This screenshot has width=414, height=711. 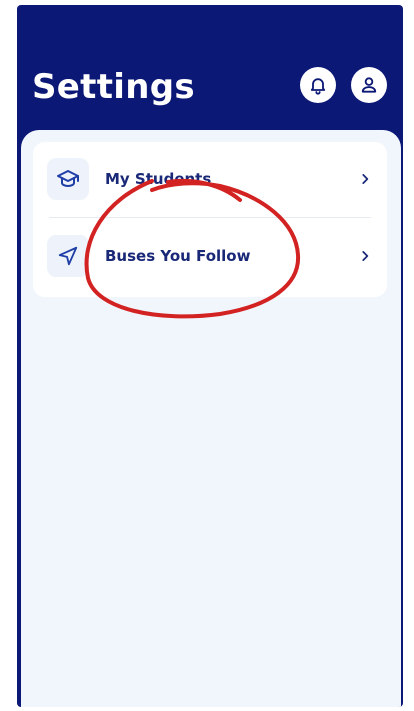 What do you see at coordinates (158, 179) in the screenshot?
I see `settings-item-label: My Students` at bounding box center [158, 179].